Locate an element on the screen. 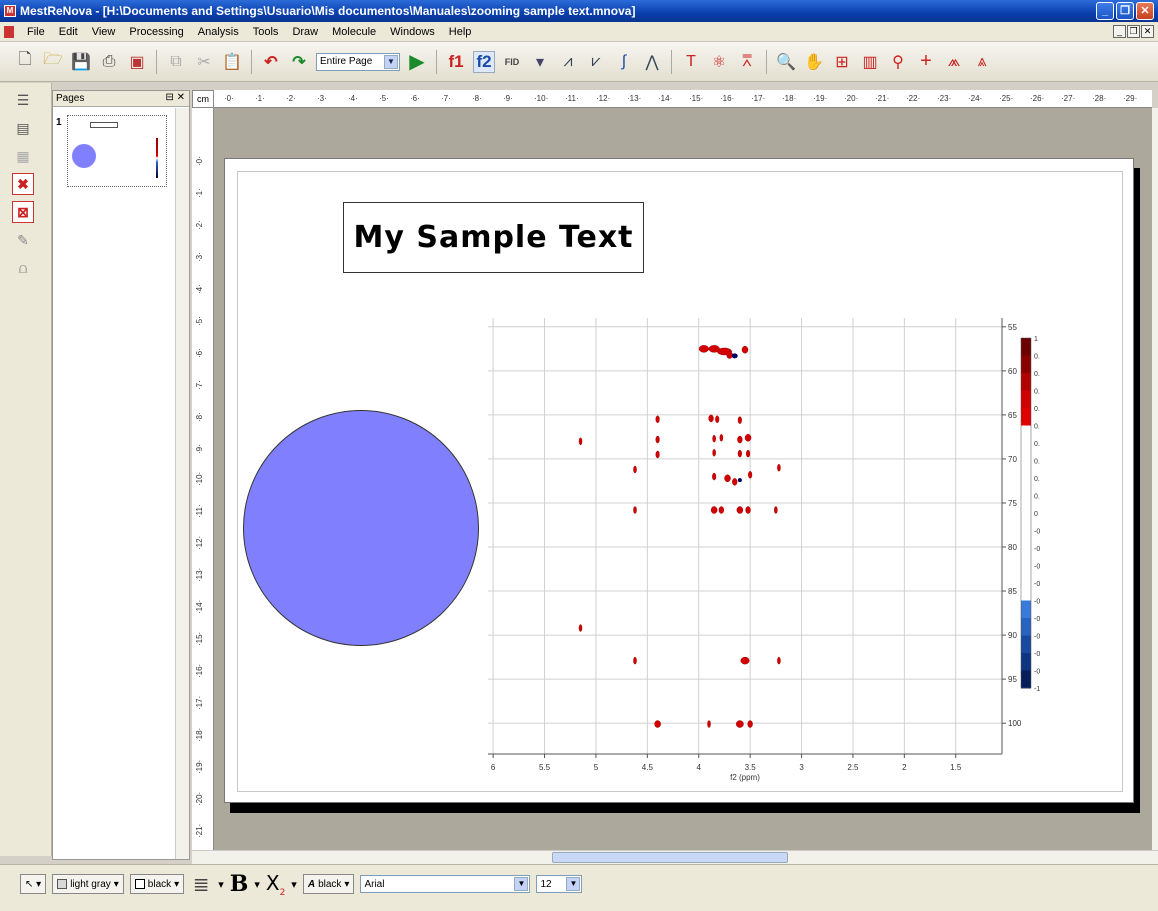 This screenshot has height=911, width=1158. close-button: ✕ is located at coordinates (1145, 11).